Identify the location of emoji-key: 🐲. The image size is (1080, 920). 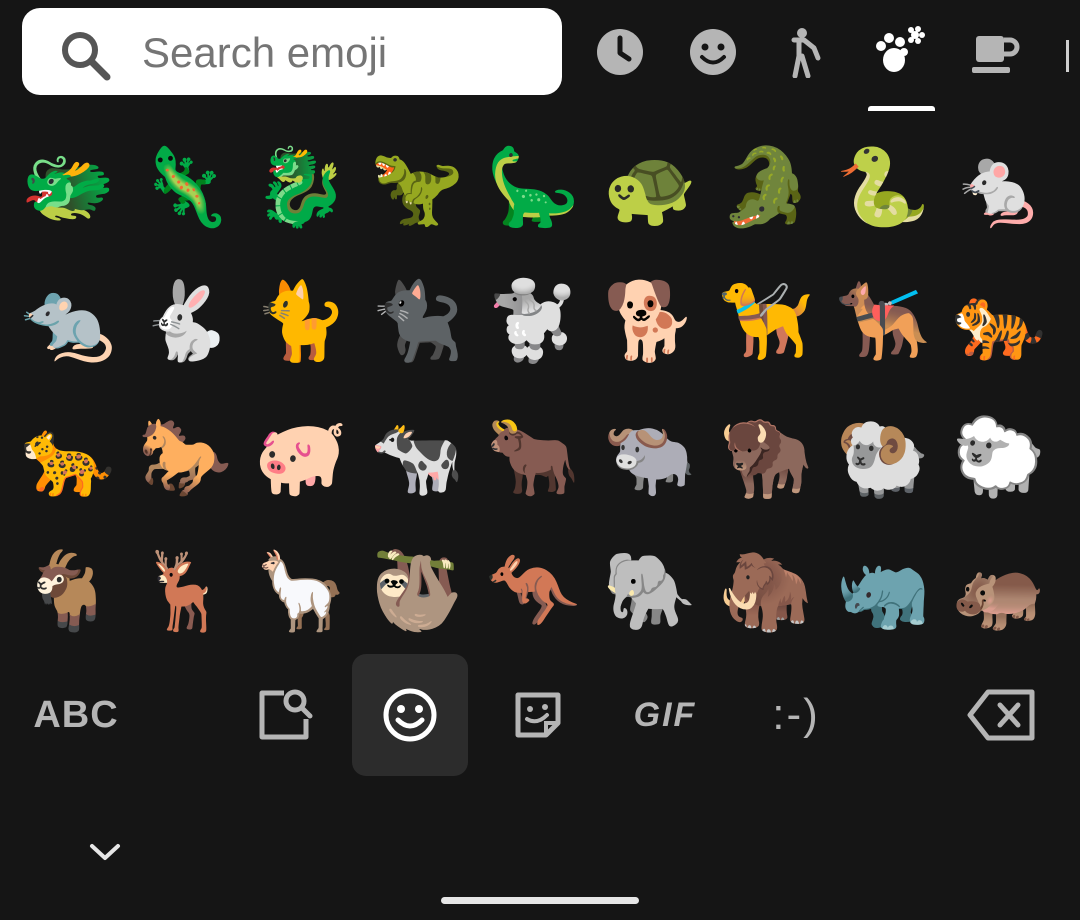
(68, 187).